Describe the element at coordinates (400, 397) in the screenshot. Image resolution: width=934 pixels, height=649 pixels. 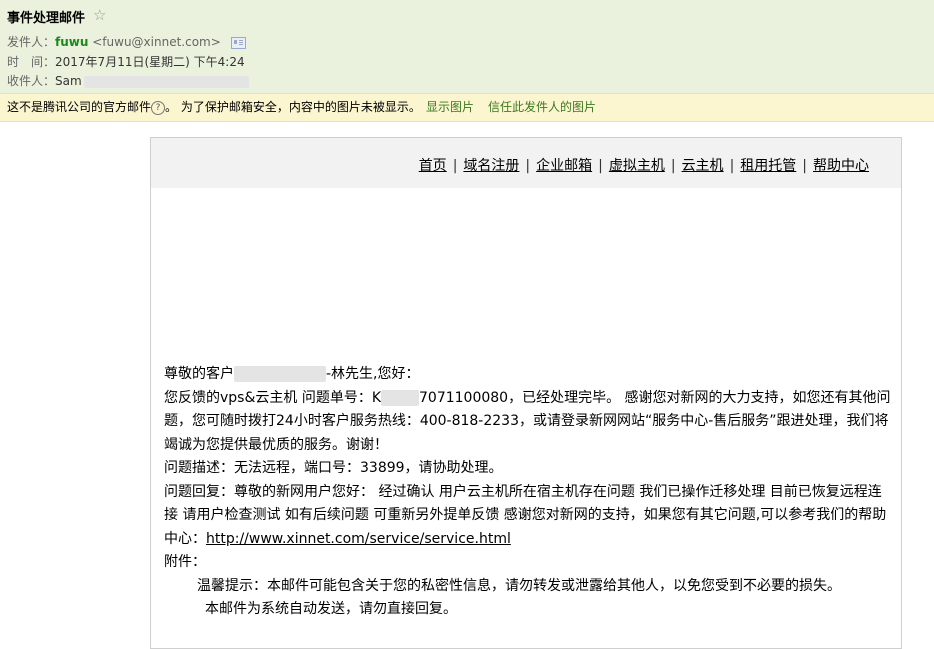
I see `redacted-ticket-part` at that location.